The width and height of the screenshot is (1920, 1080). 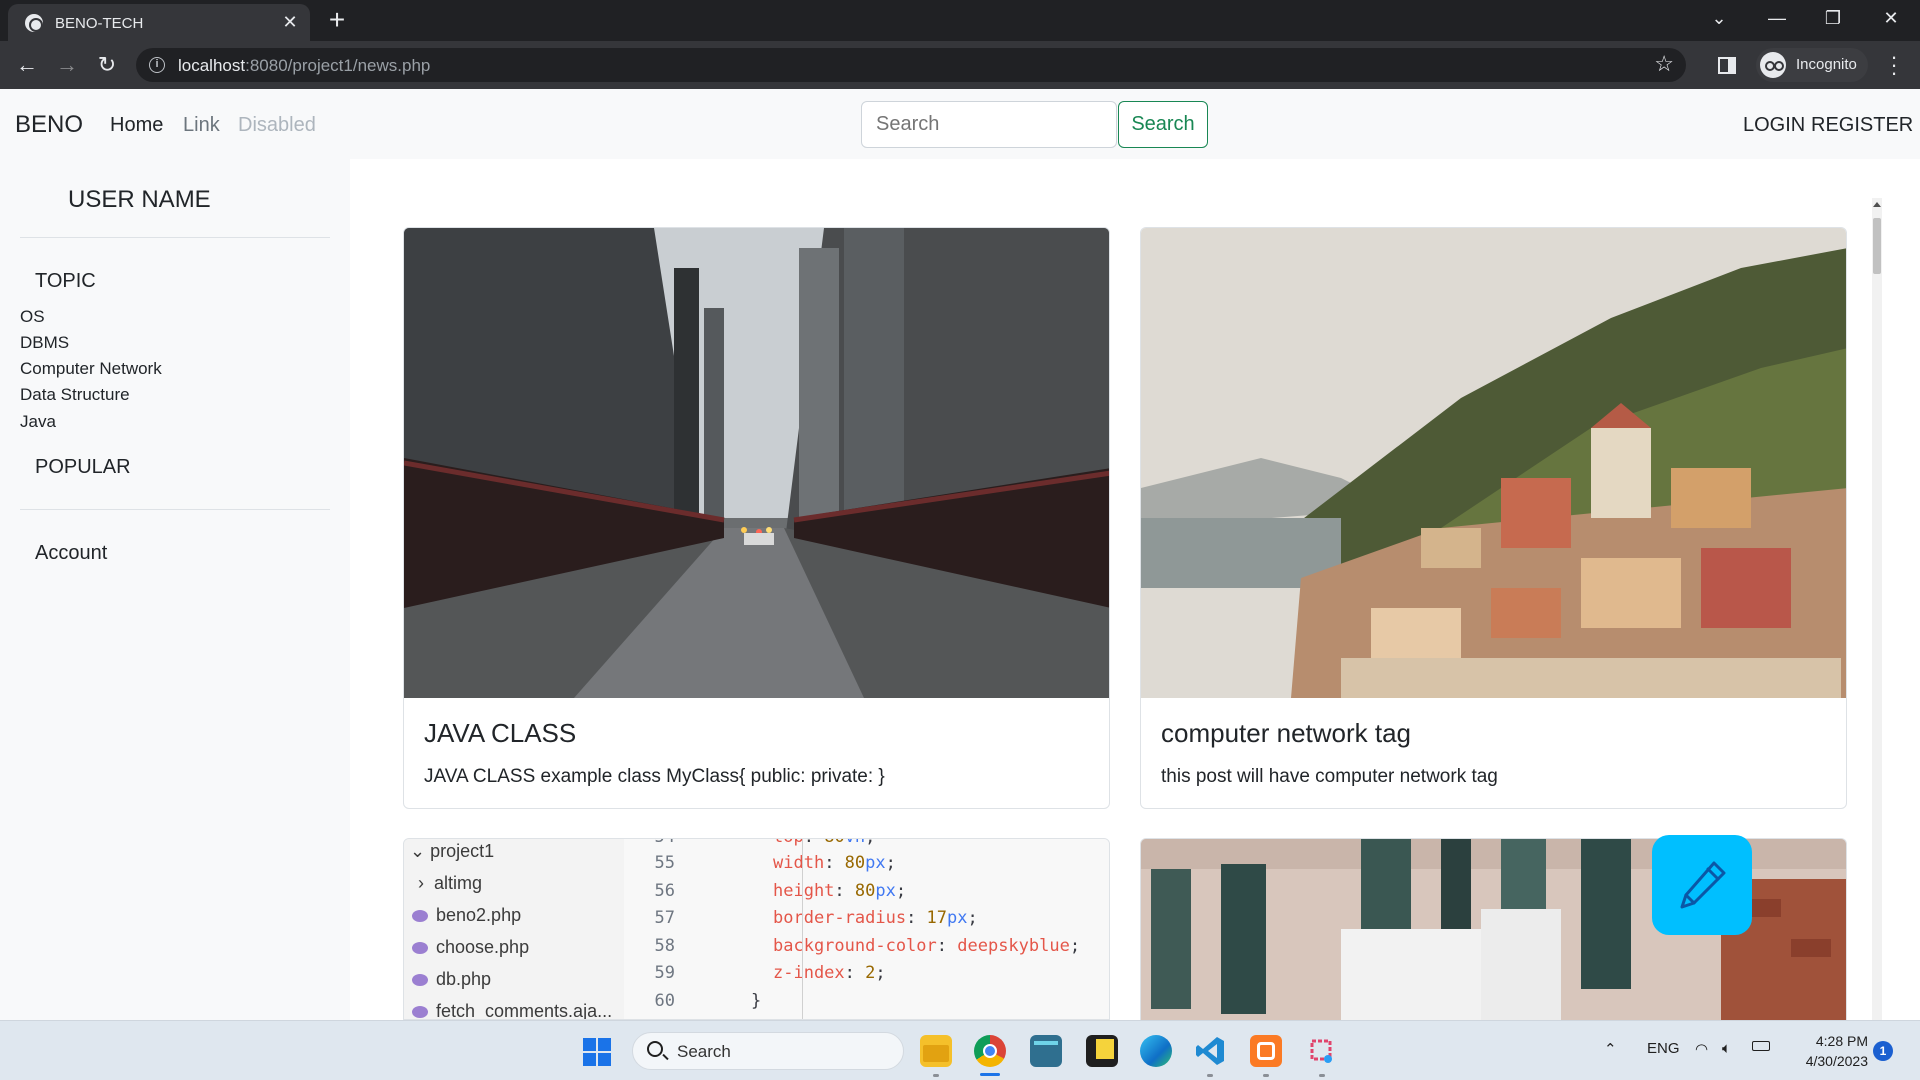 I want to click on create-post-button, so click(x=1702, y=885).